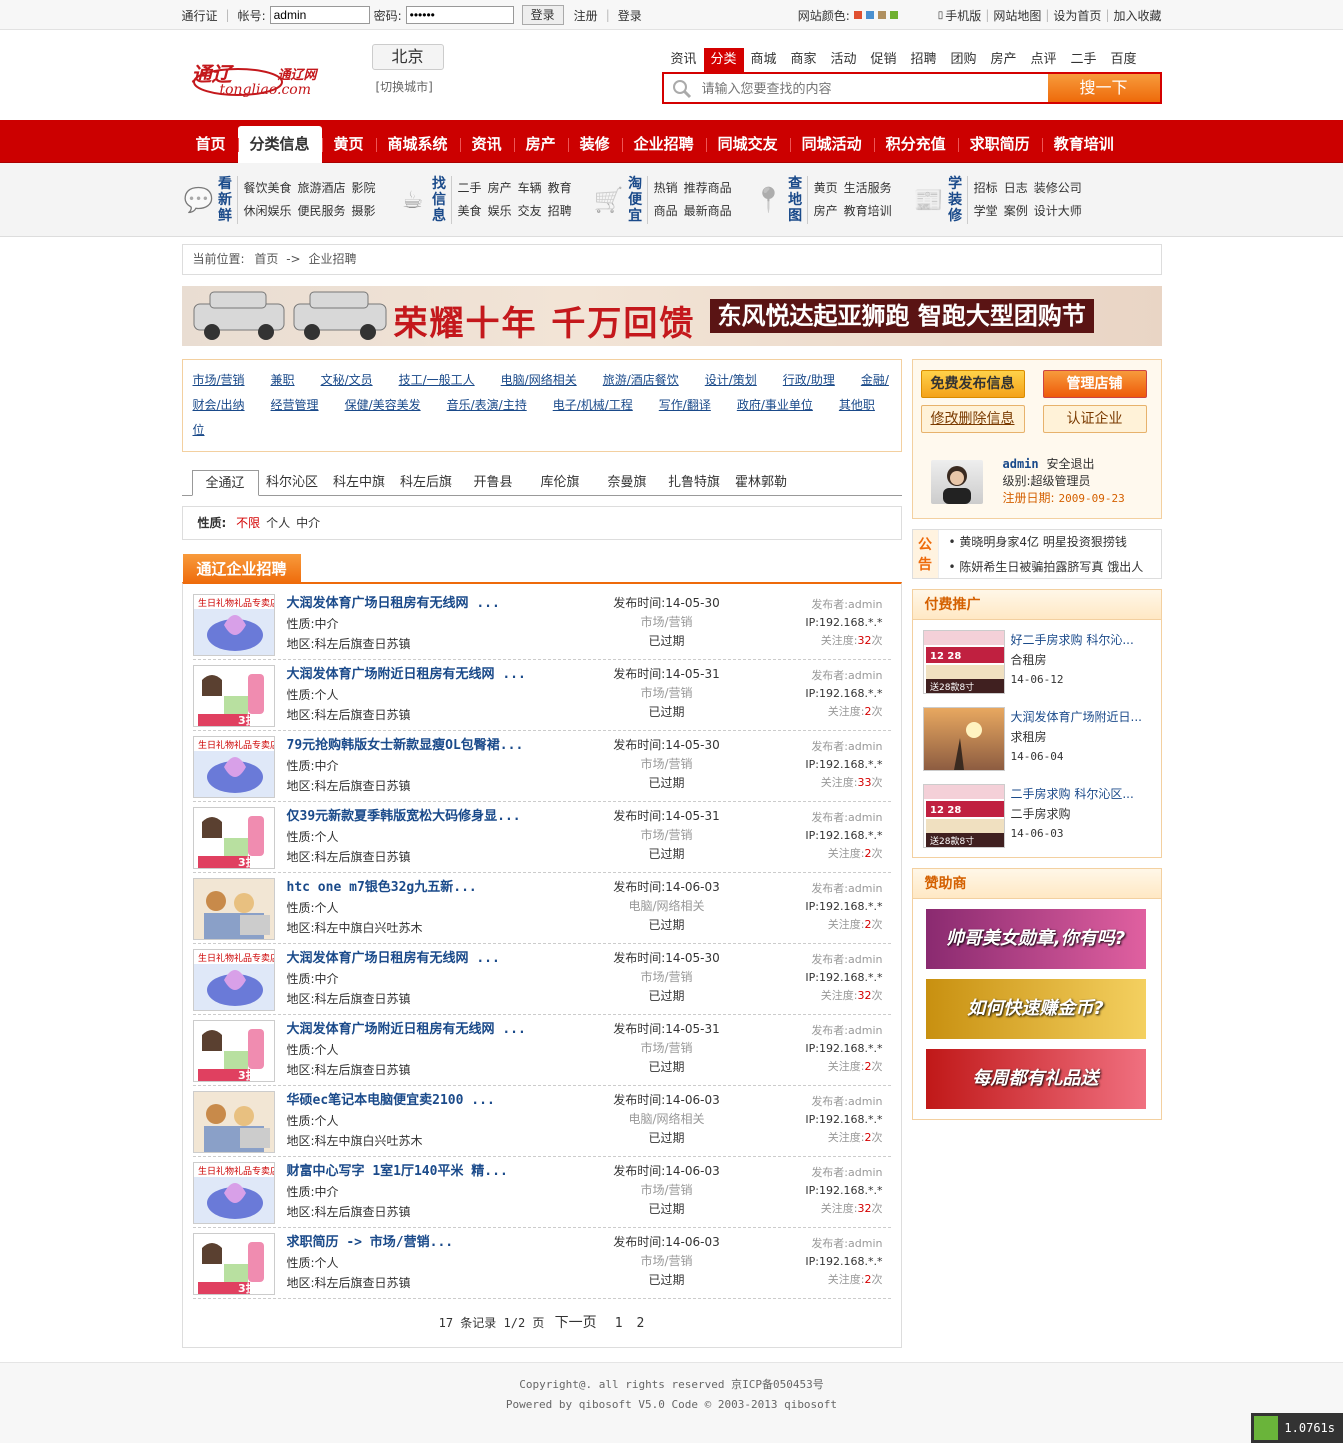 This screenshot has height=1443, width=1343. I want to click on quick-link: 车辆, so click(530, 188).